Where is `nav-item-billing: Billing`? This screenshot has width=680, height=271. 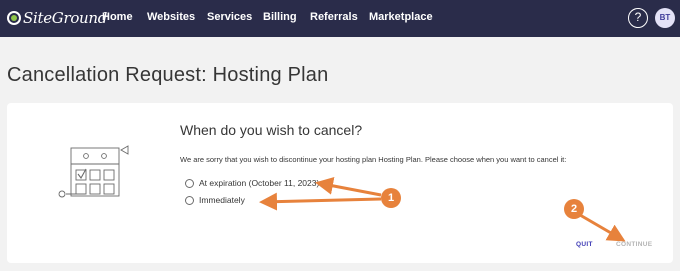
nav-item-billing: Billing is located at coordinates (280, 17).